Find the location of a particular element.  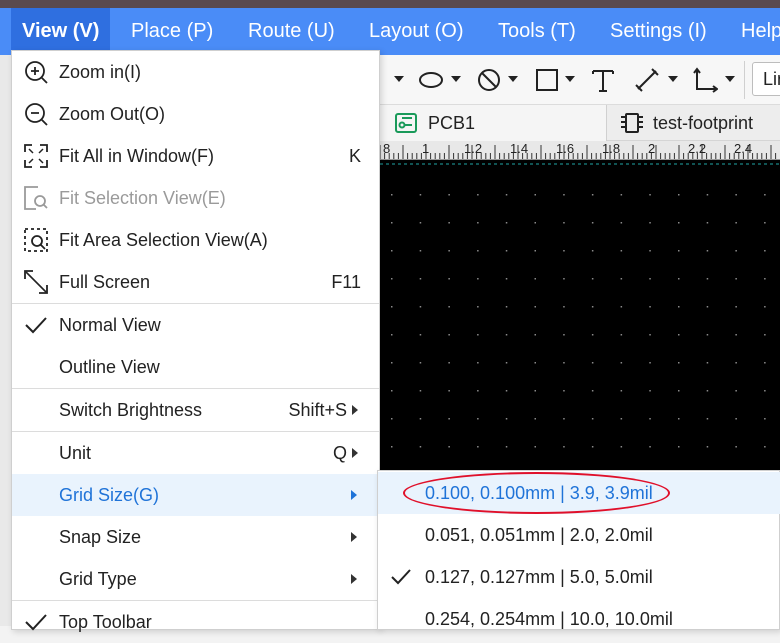

grid-size-option: 0.254, 0.254mm | 10.0, 10.0mil is located at coordinates (579, 619).